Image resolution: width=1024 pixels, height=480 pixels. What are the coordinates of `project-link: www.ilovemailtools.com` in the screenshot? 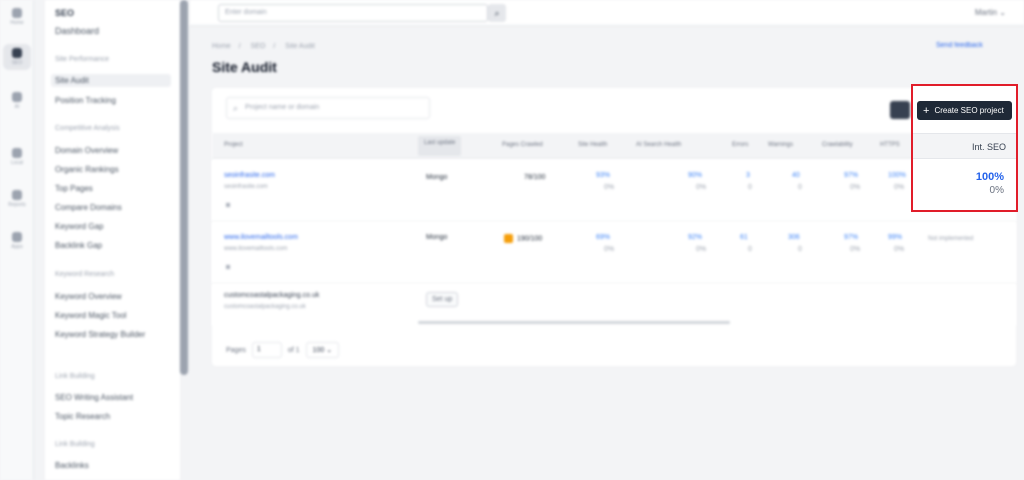 It's located at (261, 237).